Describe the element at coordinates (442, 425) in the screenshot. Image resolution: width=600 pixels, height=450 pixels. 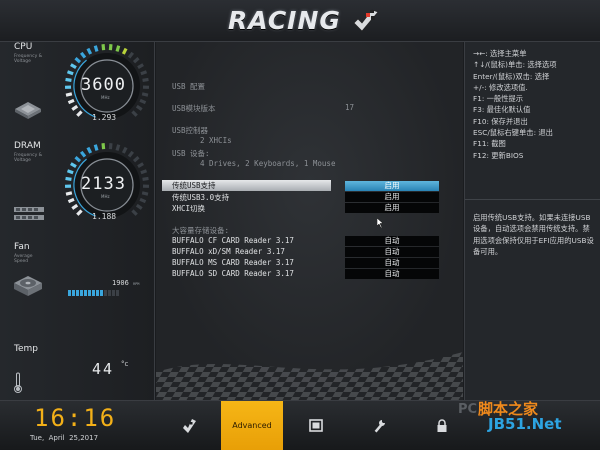
I see `lock-icon` at that location.